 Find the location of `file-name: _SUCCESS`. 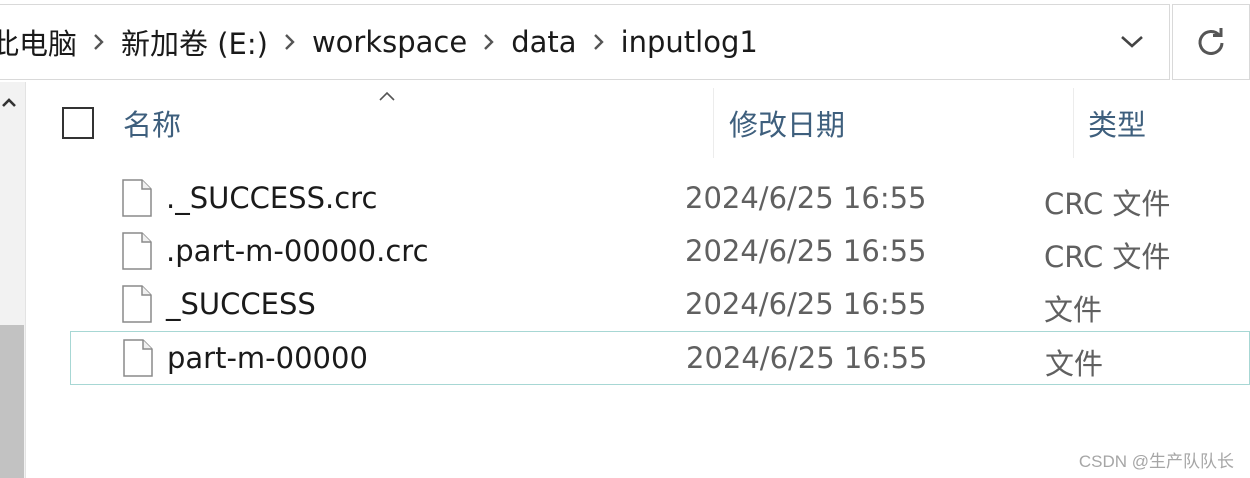

file-name: _SUCCESS is located at coordinates (241, 304).